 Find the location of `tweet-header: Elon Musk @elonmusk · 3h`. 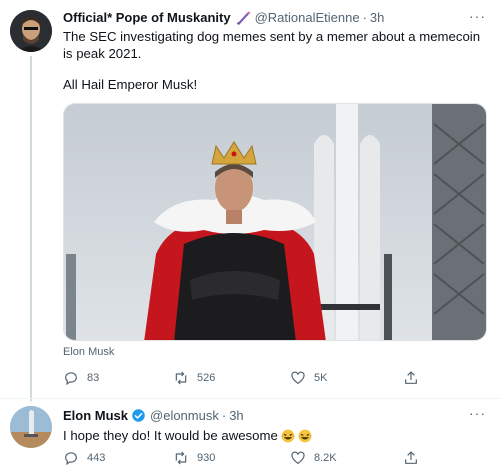

tweet-header: Elon Musk @elonmusk · 3h is located at coordinates (153, 415).